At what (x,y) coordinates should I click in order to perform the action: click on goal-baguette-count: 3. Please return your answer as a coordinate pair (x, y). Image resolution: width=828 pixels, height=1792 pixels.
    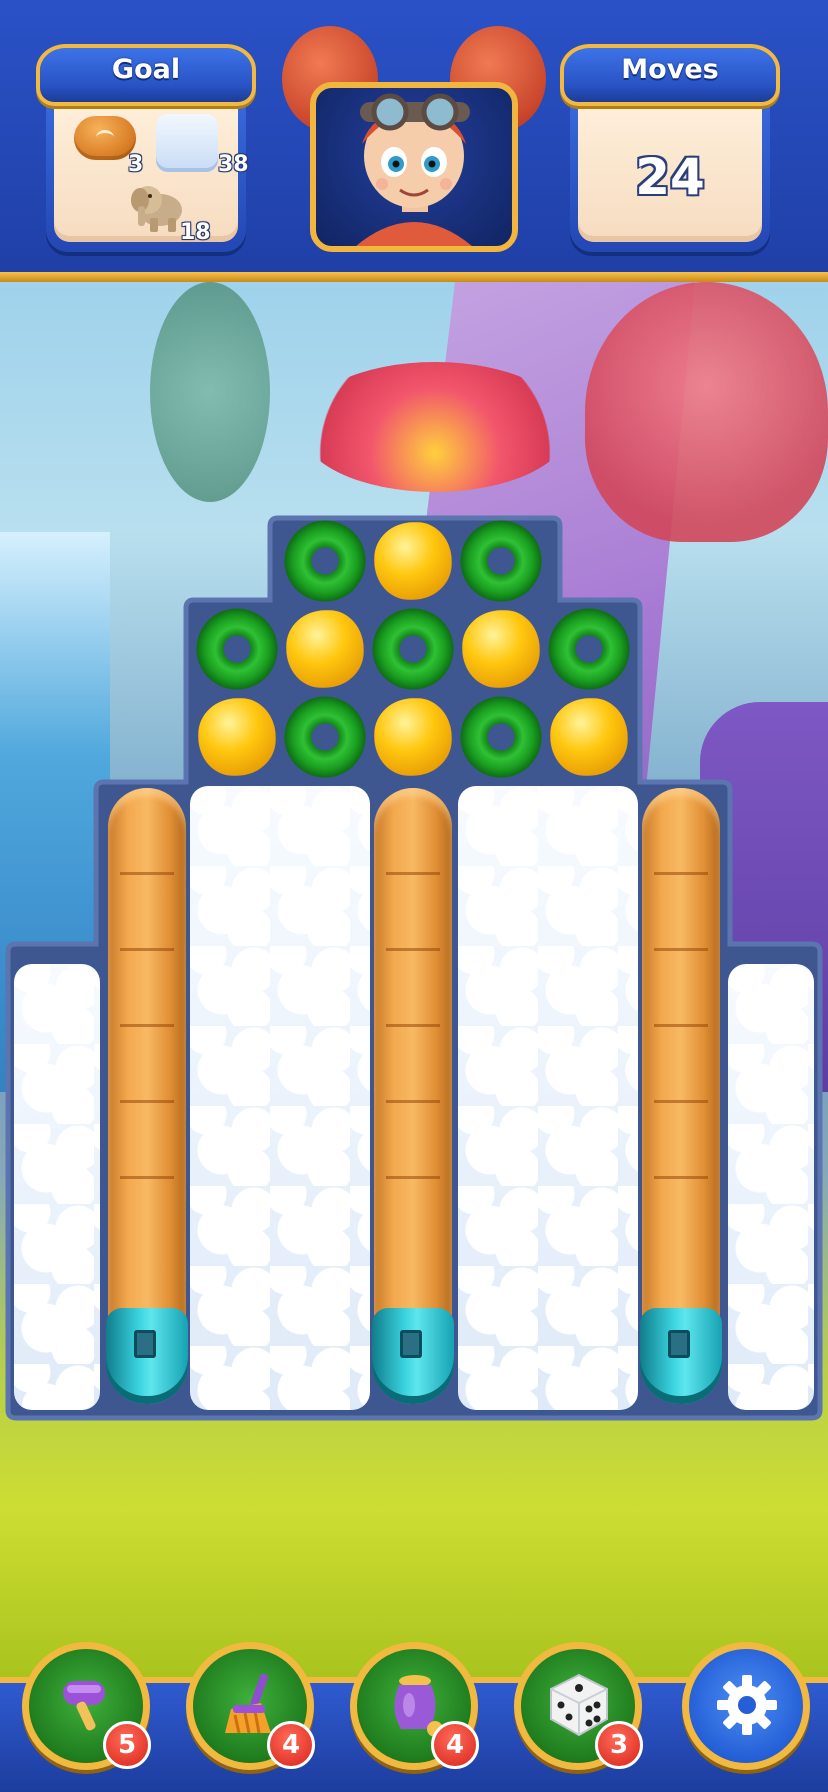
    Looking at the image, I should click on (136, 164).